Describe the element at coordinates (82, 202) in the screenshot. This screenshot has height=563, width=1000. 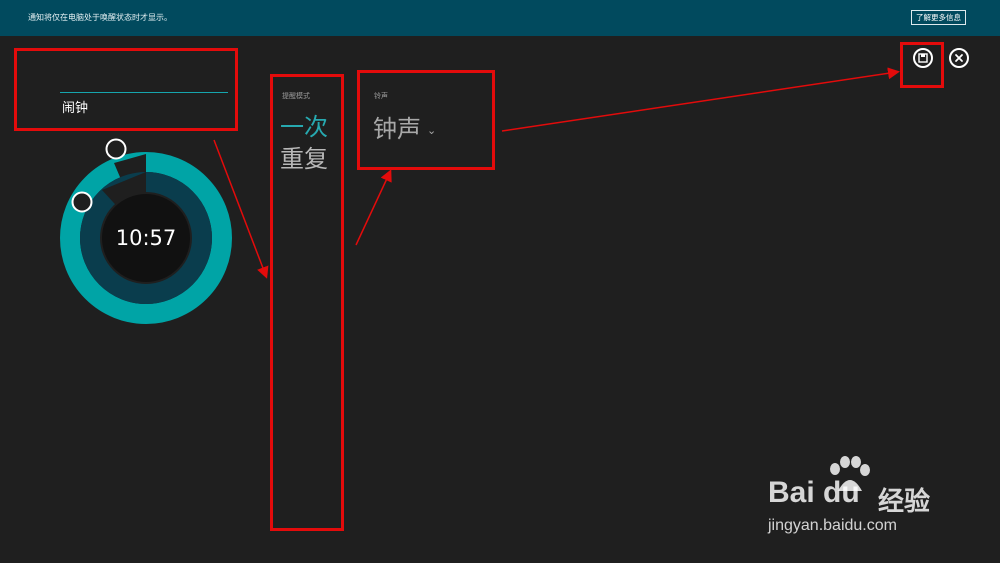
I see `hour-handle` at that location.